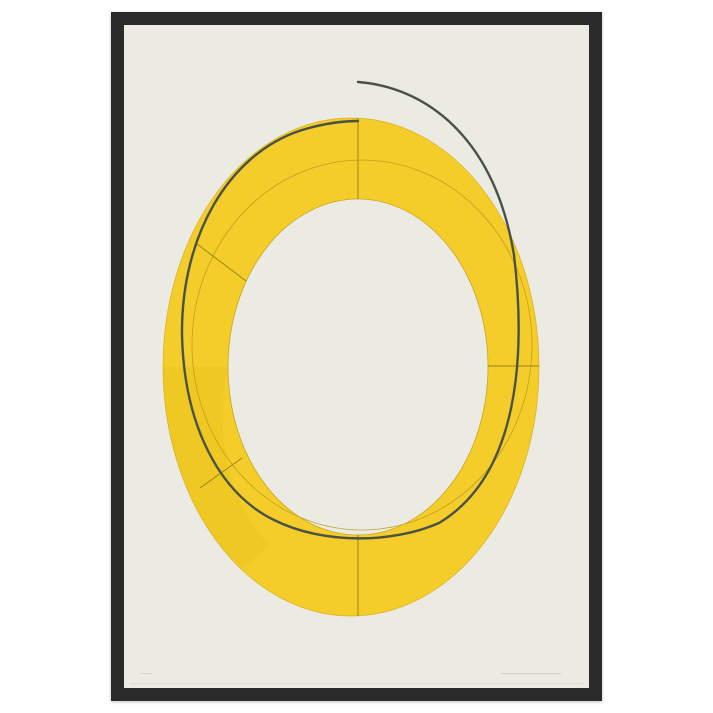 The image size is (713, 713). What do you see at coordinates (531, 675) in the screenshot?
I see `artist-signature-mark` at bounding box center [531, 675].